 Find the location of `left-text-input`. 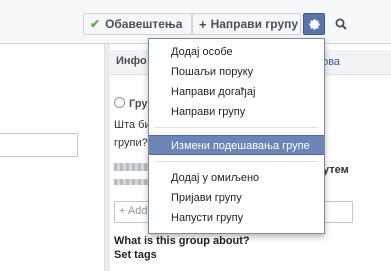

left-text-input is located at coordinates (39, 145).